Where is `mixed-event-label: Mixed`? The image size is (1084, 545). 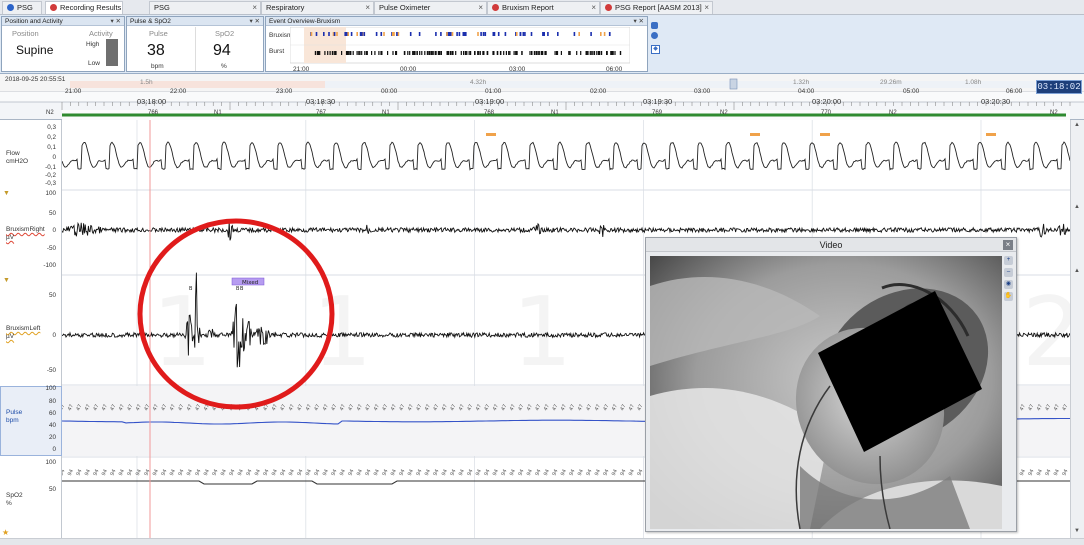 mixed-event-label: Mixed is located at coordinates (250, 283).